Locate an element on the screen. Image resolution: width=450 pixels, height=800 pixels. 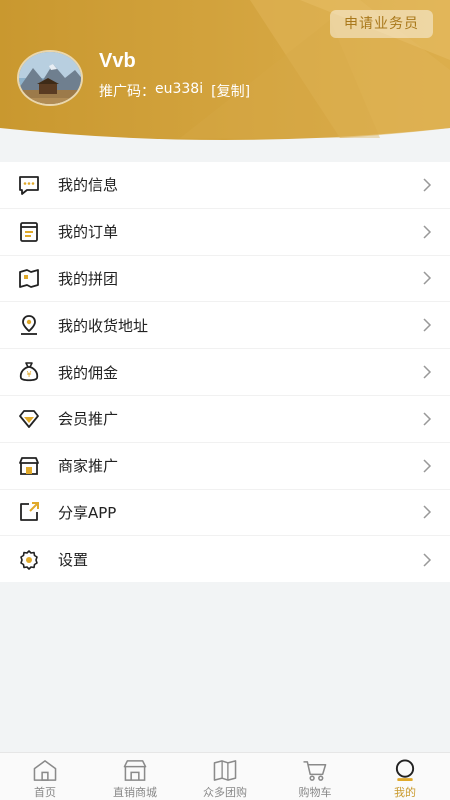
promo-code-row: 推广码： eu338i [复制] is located at coordinates (174, 91).